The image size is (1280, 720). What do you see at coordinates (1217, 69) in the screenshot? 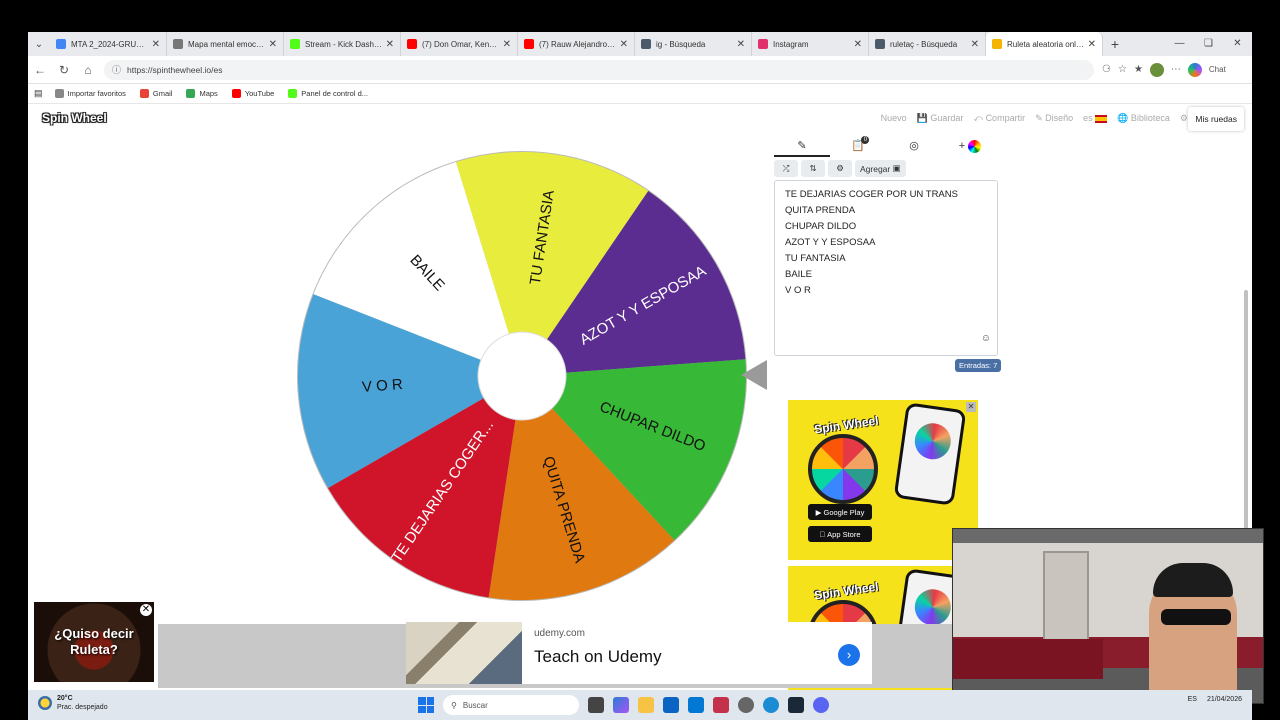
I see `chat-label: Chat` at bounding box center [1217, 69].